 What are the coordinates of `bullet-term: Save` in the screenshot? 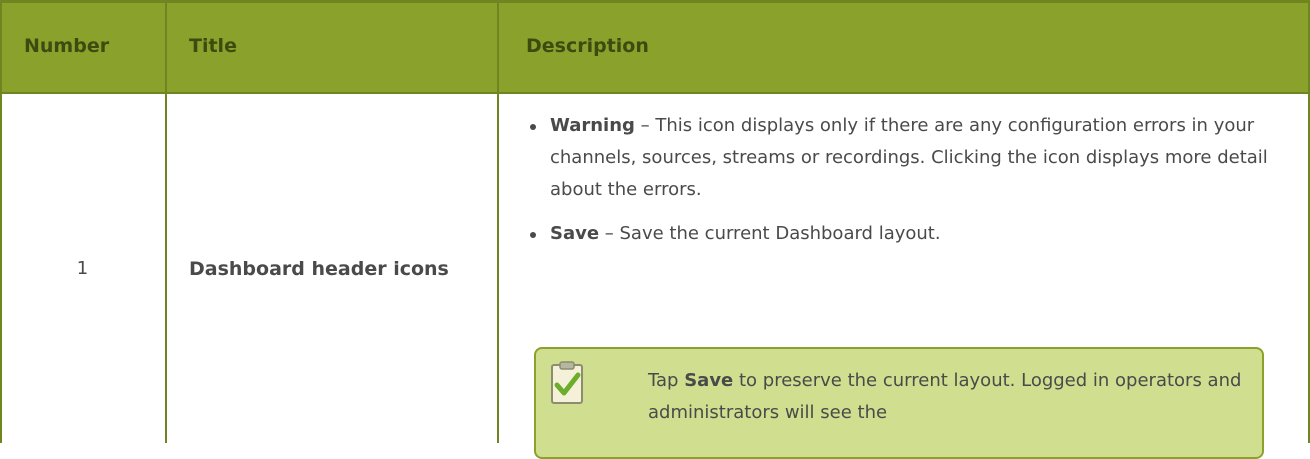 It's located at (575, 233).